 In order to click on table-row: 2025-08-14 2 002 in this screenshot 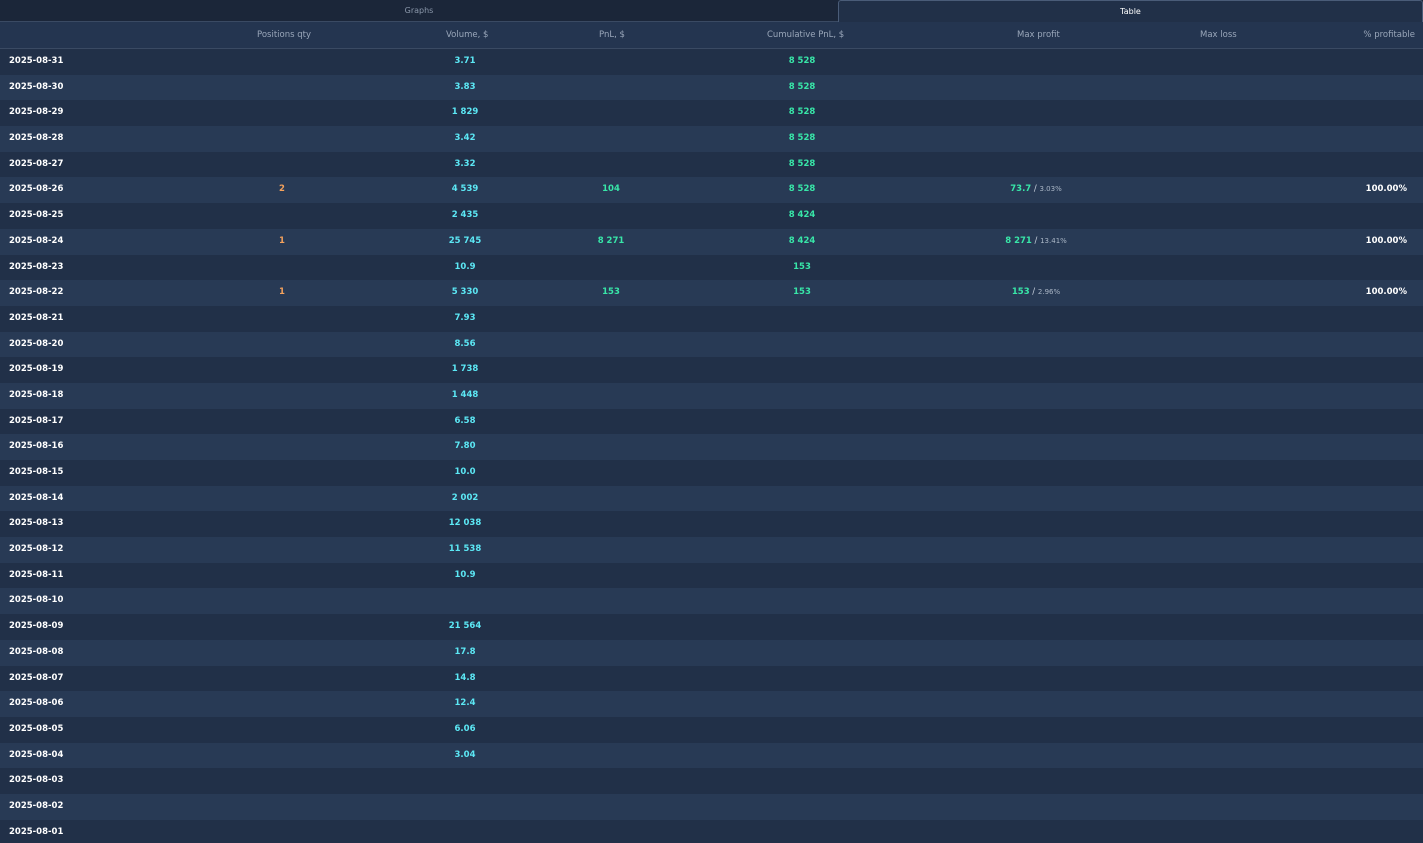, I will do `click(711, 498)`.